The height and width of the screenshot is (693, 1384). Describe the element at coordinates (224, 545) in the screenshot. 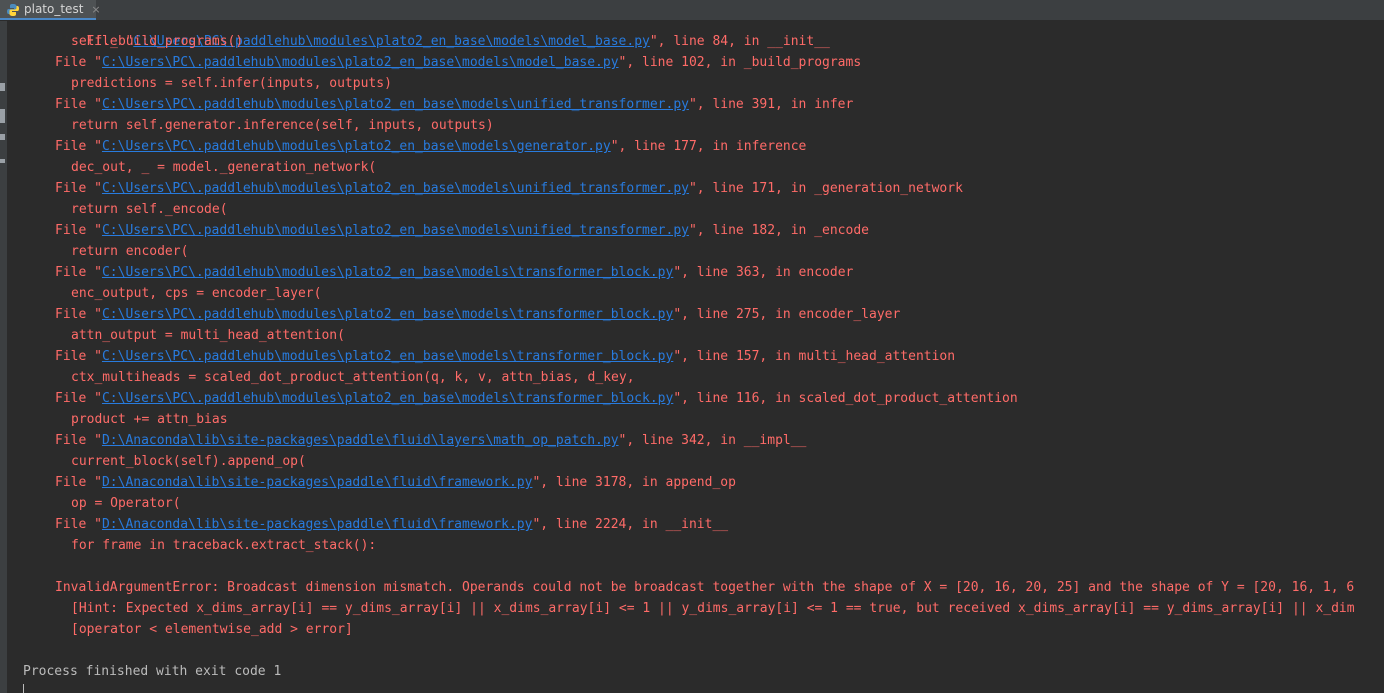

I see `traceback-code-line: for frame in traceback.extract_stack():` at that location.